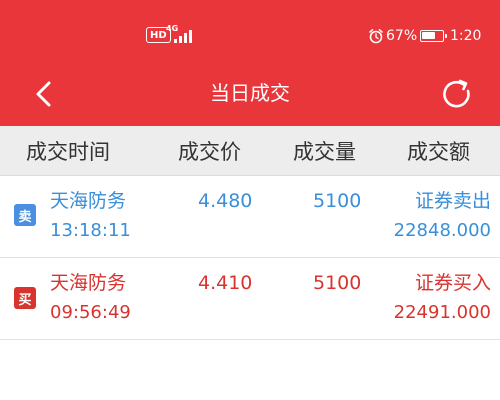 The height and width of the screenshot is (400, 500). What do you see at coordinates (376, 36) in the screenshot?
I see `alarm-icon` at bounding box center [376, 36].